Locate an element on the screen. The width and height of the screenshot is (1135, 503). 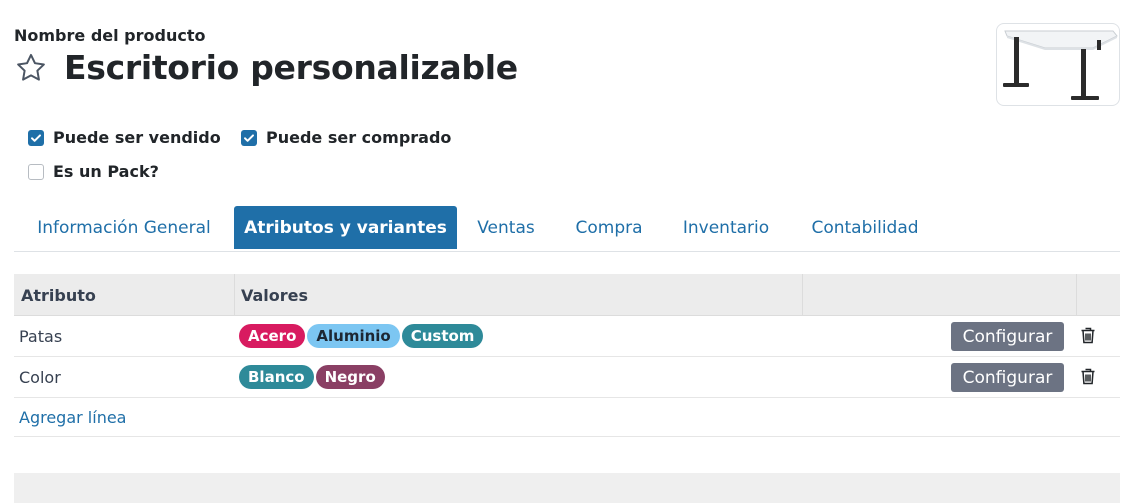
checkbox-can-be-purchased: Puede ser comprado is located at coordinates (346, 137).